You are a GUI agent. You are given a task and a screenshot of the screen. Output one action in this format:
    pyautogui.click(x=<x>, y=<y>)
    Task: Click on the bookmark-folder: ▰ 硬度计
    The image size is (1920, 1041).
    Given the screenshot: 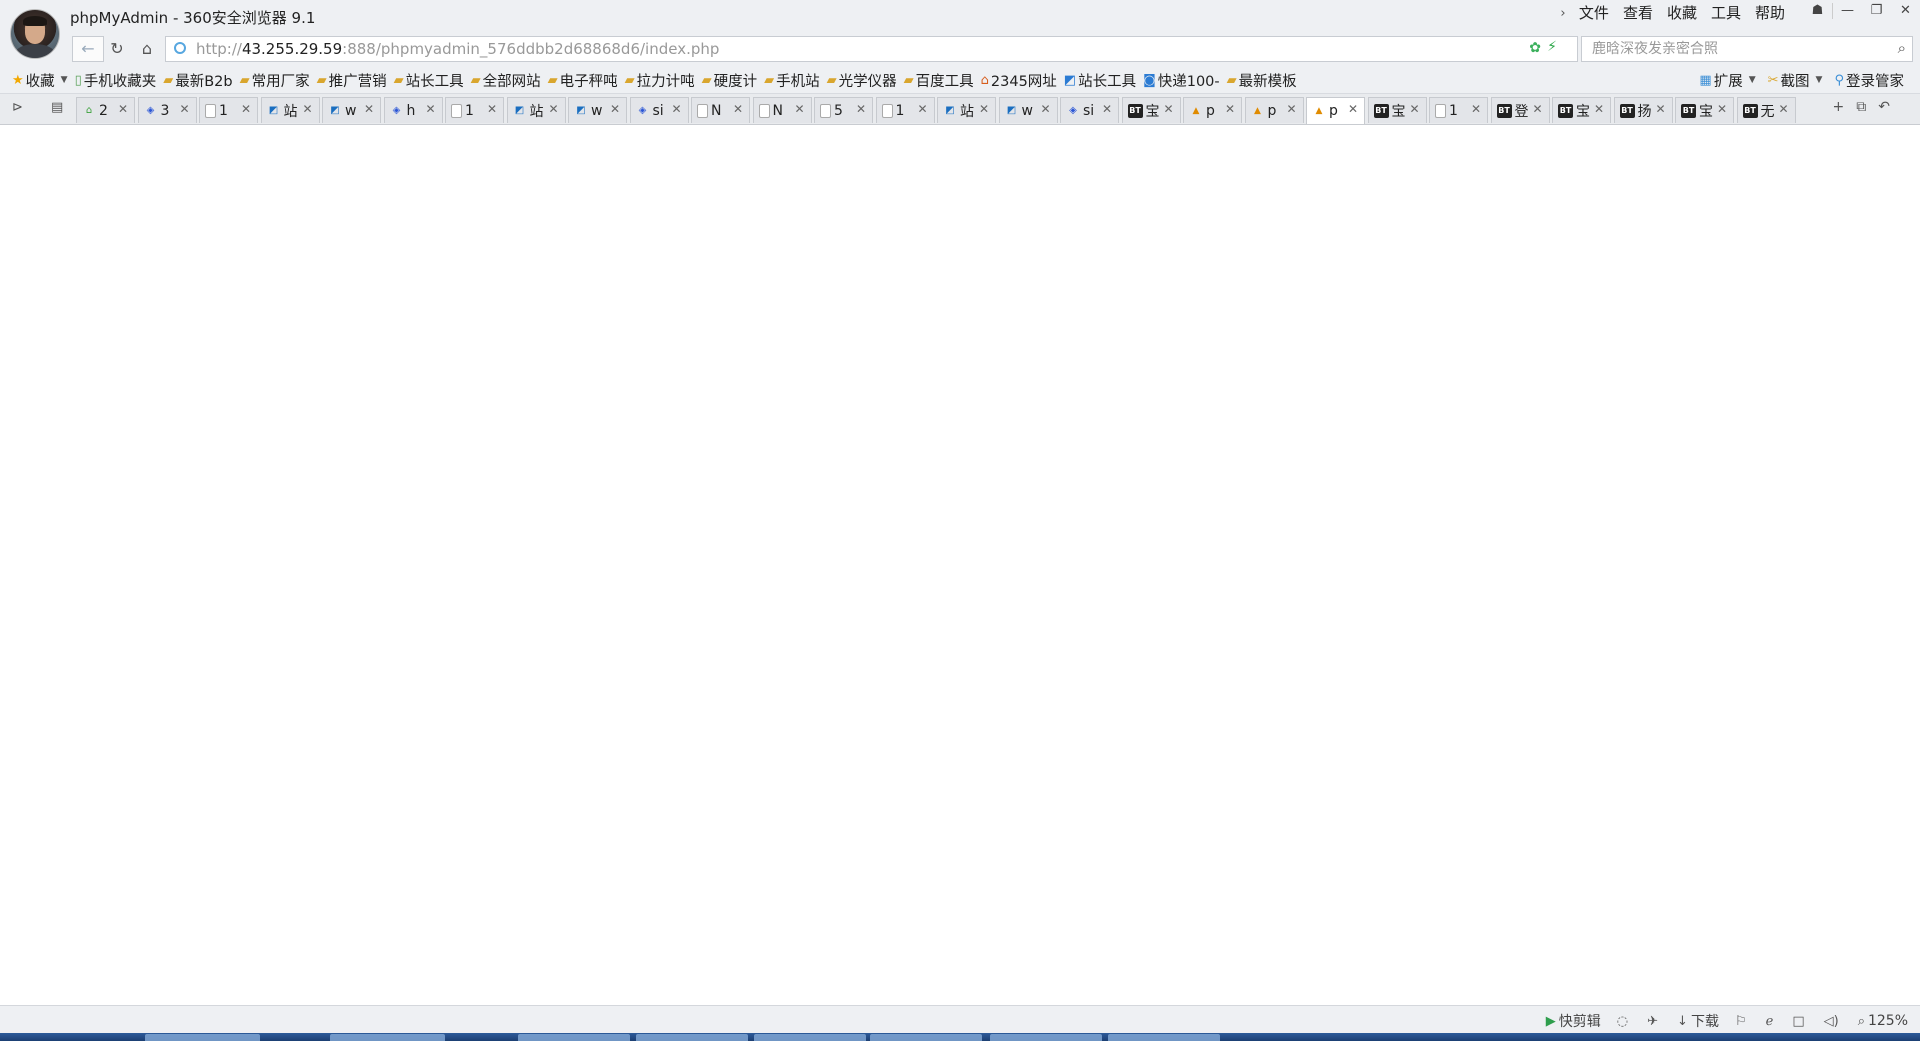 What is the action you would take?
    pyautogui.click(x=731, y=80)
    